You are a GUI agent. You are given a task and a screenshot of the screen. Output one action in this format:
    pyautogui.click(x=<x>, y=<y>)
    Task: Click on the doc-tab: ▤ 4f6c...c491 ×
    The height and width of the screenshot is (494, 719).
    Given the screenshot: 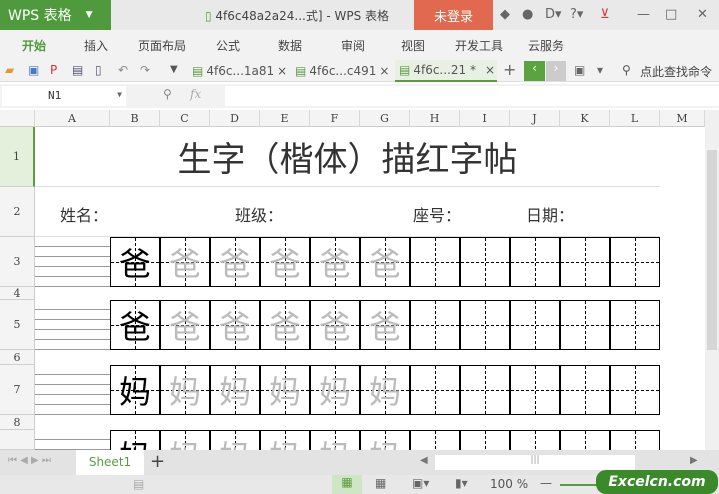 What is the action you would take?
    pyautogui.click(x=342, y=71)
    